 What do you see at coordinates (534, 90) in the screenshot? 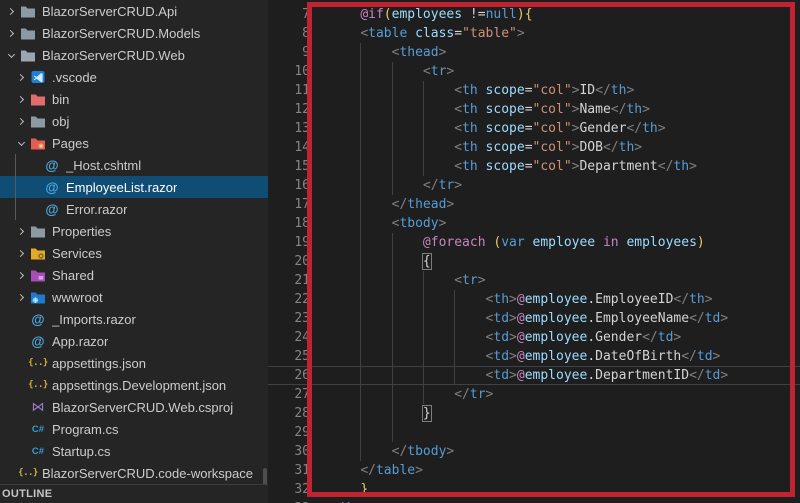
I see `code-line-11: 11 <th scope="col">ID</th>` at bounding box center [534, 90].